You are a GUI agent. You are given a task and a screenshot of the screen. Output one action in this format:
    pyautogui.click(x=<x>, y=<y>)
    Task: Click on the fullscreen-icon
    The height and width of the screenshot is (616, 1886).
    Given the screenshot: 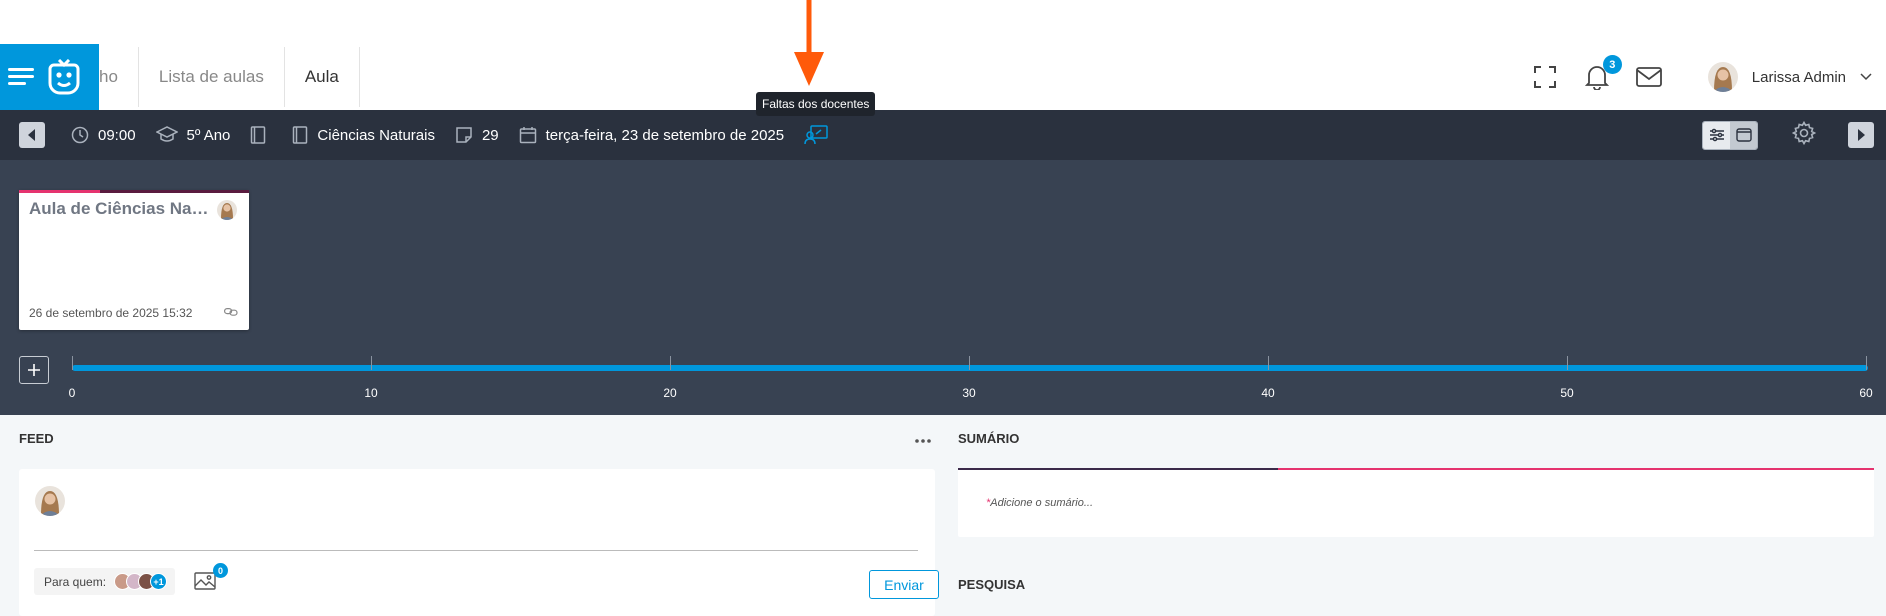 What is the action you would take?
    pyautogui.click(x=1544, y=77)
    